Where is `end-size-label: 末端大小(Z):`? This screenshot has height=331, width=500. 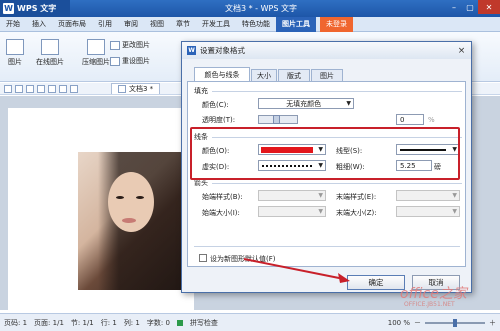 end-size-label: 末端大小(Z): is located at coordinates (356, 213).